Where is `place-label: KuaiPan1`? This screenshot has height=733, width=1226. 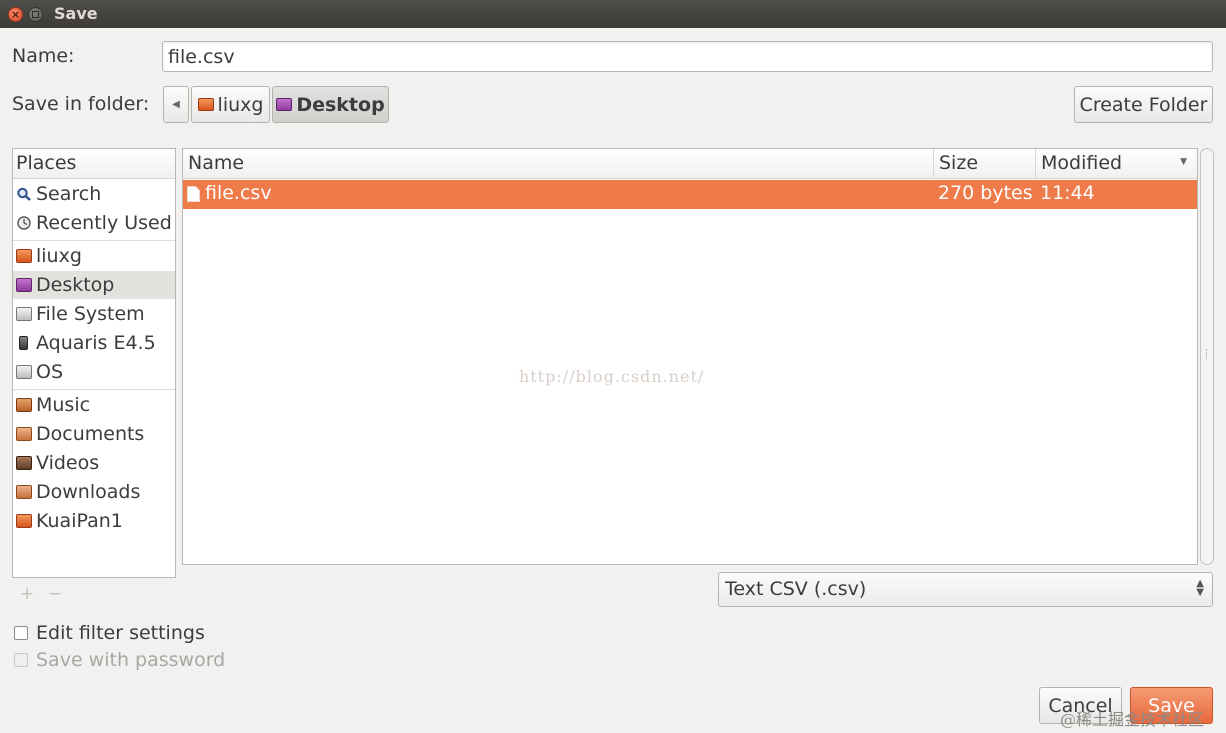
place-label: KuaiPan1 is located at coordinates (79, 521).